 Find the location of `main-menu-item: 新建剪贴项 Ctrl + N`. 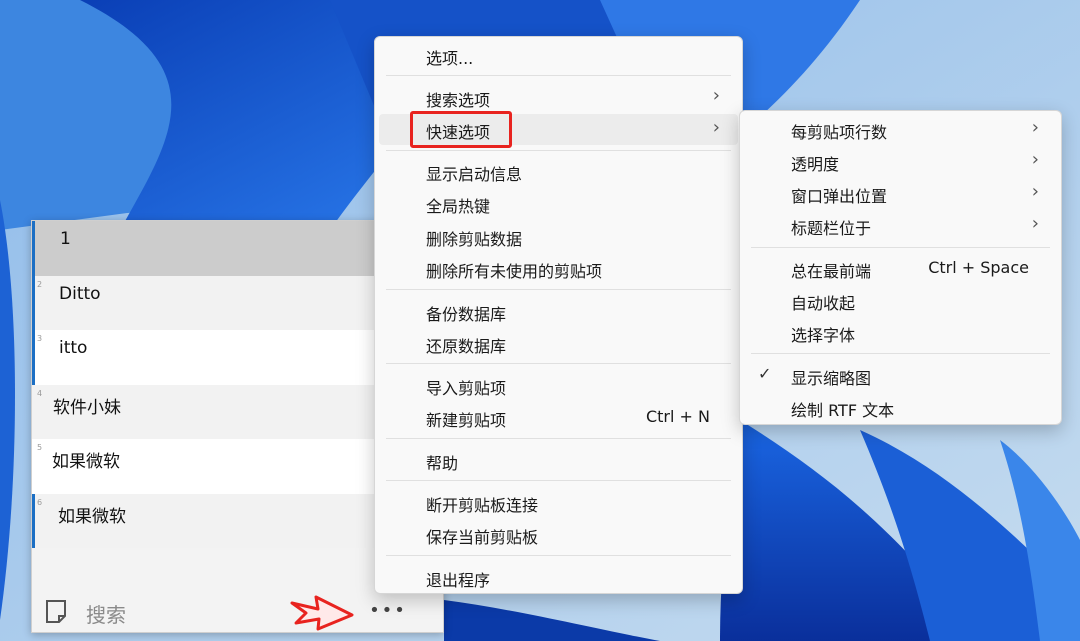

main-menu-item: 新建剪贴项 Ctrl + N is located at coordinates (558, 417).